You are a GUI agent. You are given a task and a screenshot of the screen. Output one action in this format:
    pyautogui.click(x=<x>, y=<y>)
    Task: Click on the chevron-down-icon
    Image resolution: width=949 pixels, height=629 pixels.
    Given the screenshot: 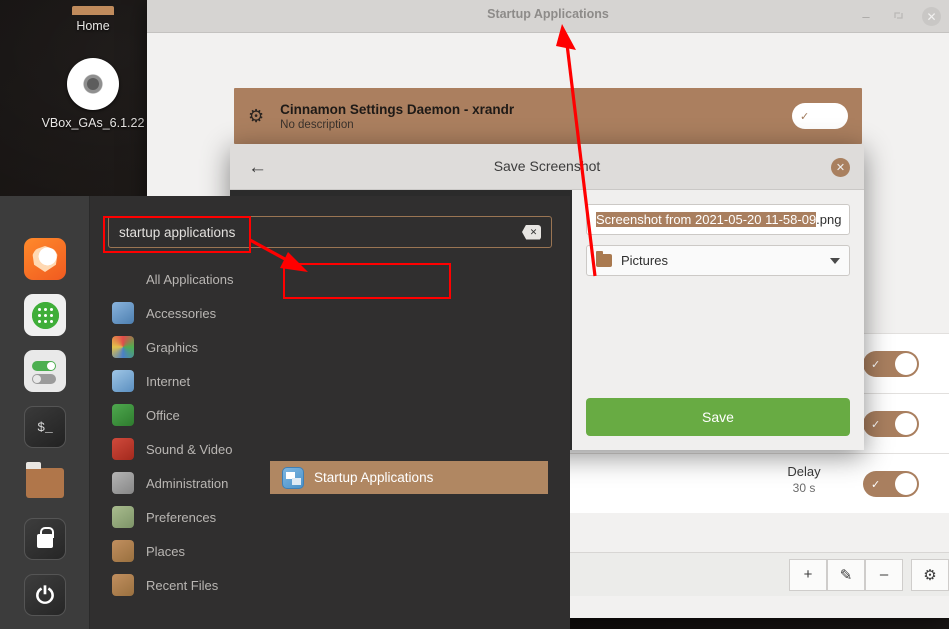 What is the action you would take?
    pyautogui.click(x=835, y=260)
    